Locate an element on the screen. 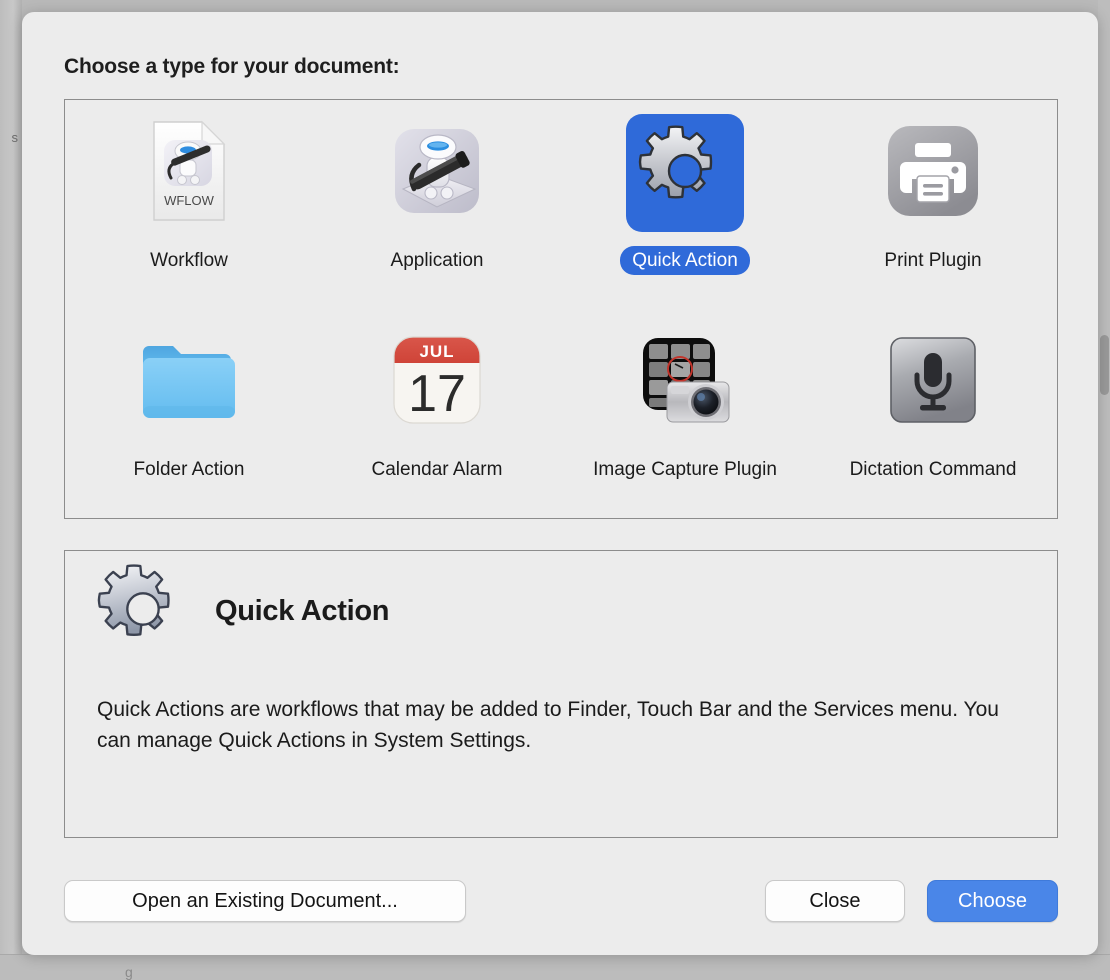 This screenshot has width=1110, height=980. svg-text: WFLOW is located at coordinates (189, 200).